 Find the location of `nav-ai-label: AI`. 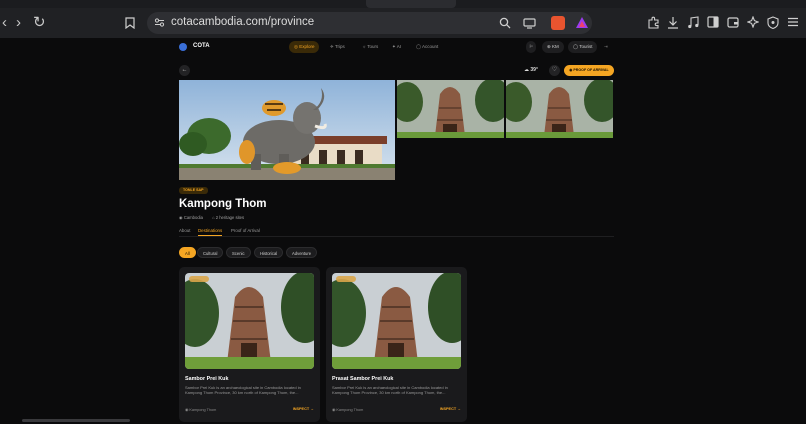

nav-ai-label: AI is located at coordinates (399, 46).